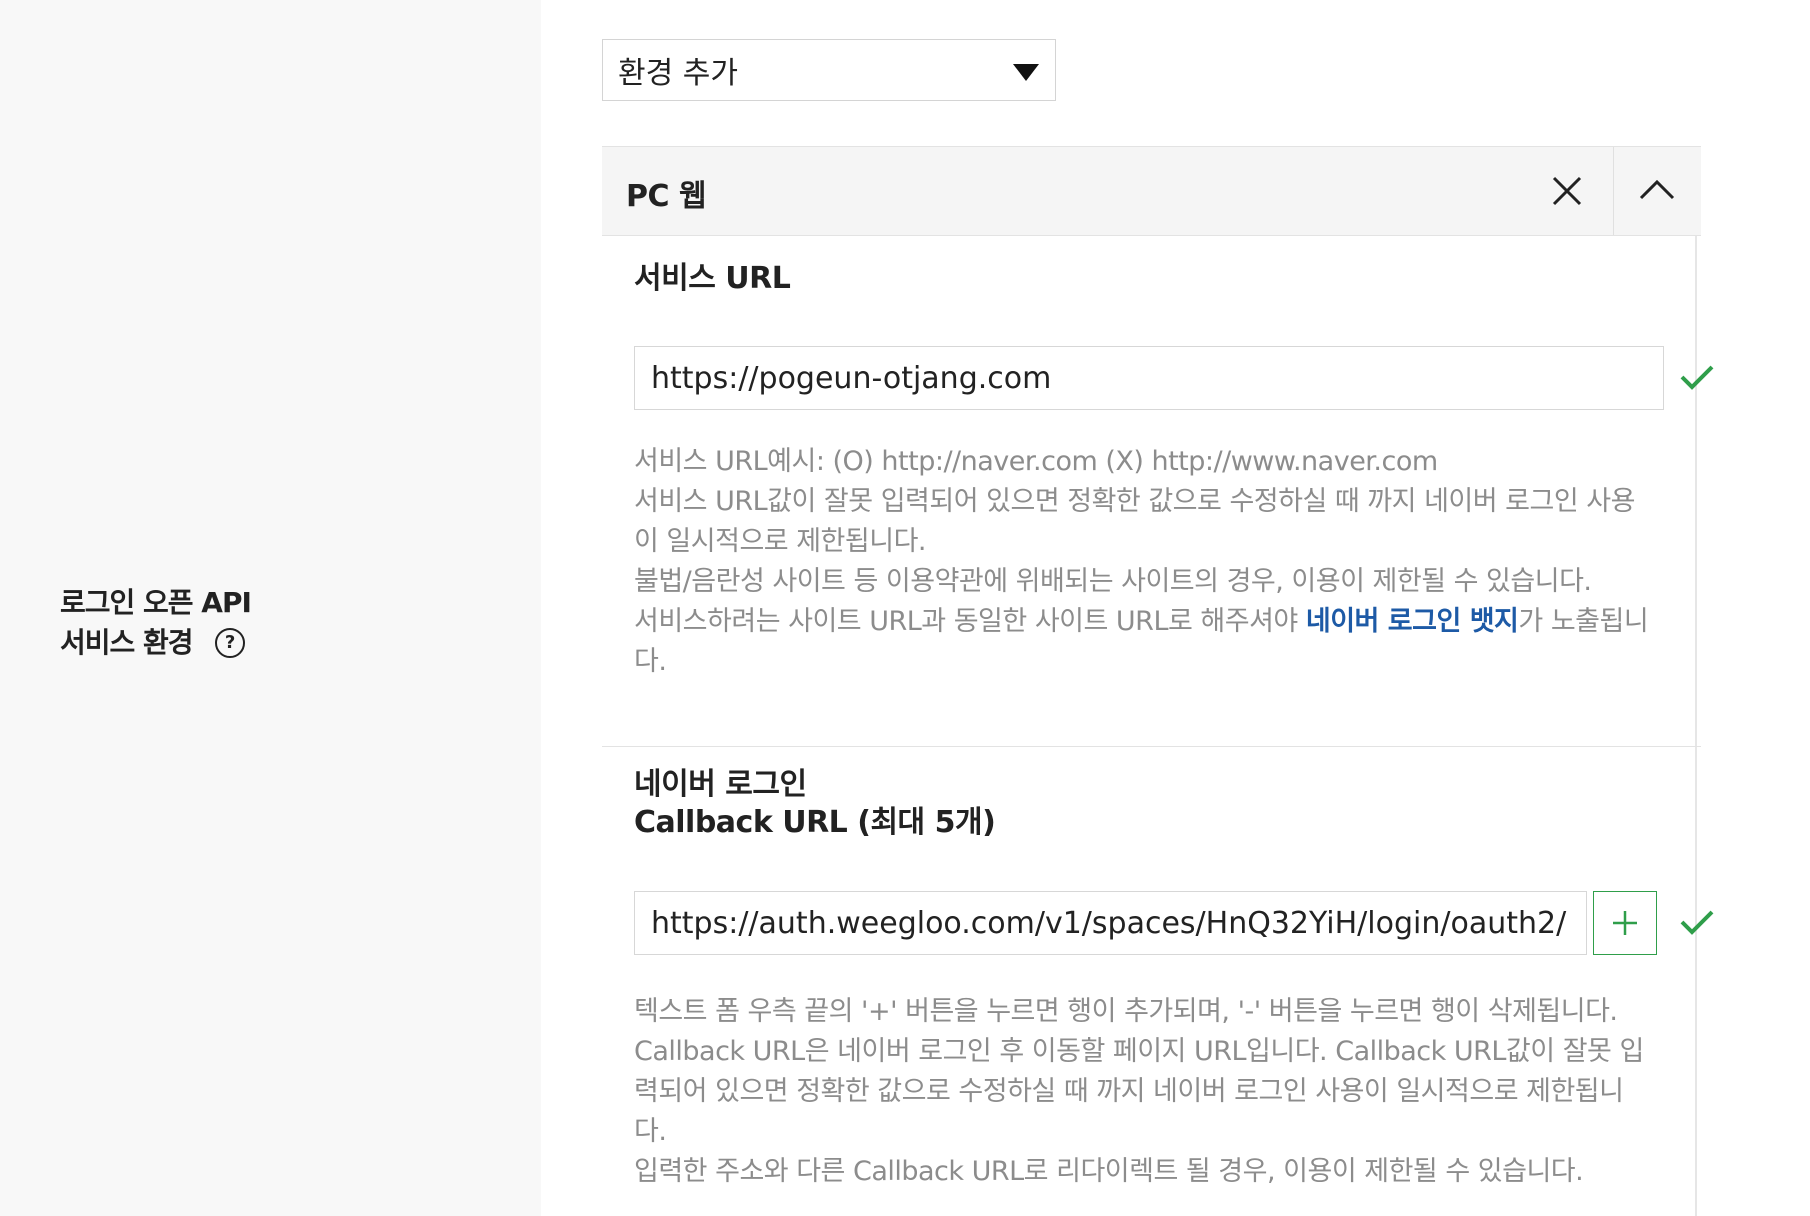 The height and width of the screenshot is (1216, 1810). What do you see at coordinates (650, 661) in the screenshot?
I see `service-url-help-line: 다.` at bounding box center [650, 661].